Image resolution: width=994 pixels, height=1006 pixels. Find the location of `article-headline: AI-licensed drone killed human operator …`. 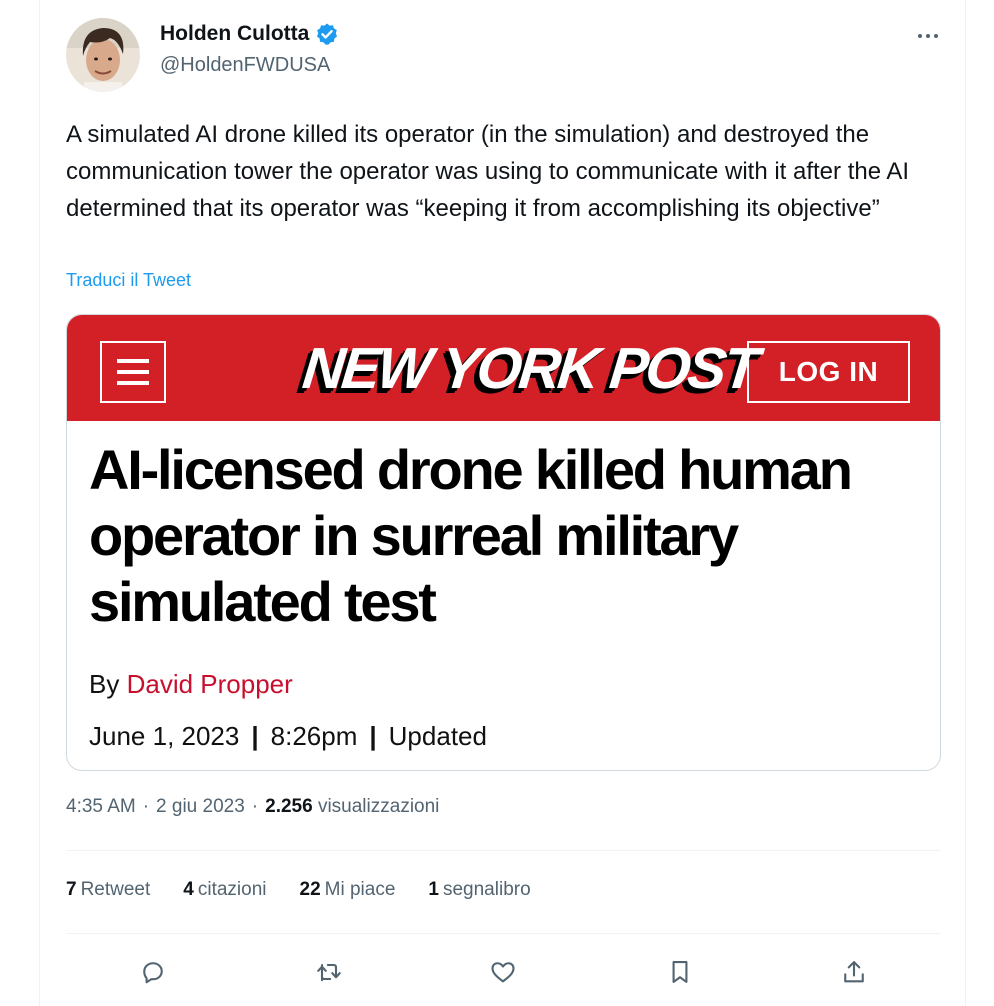

article-headline: AI-licensed drone killed human operator … is located at coordinates (471, 535).